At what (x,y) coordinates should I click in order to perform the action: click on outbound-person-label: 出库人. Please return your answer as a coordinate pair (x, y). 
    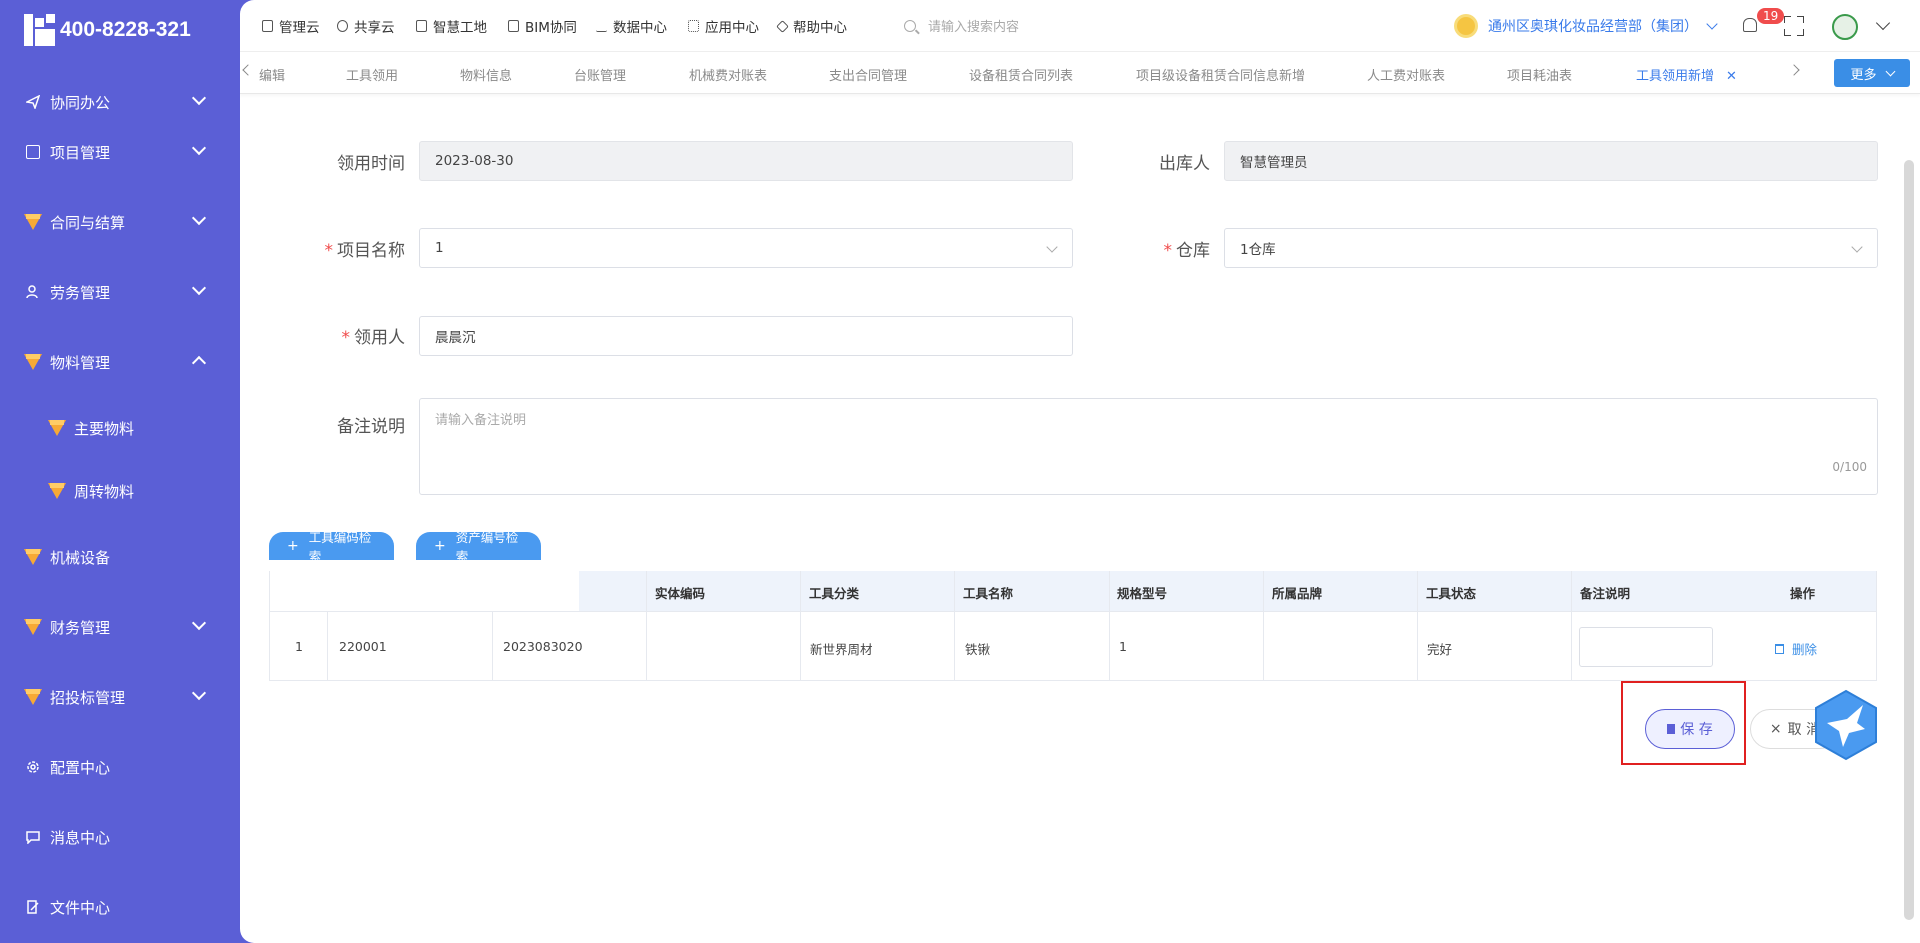
    Looking at the image, I should click on (1184, 164).